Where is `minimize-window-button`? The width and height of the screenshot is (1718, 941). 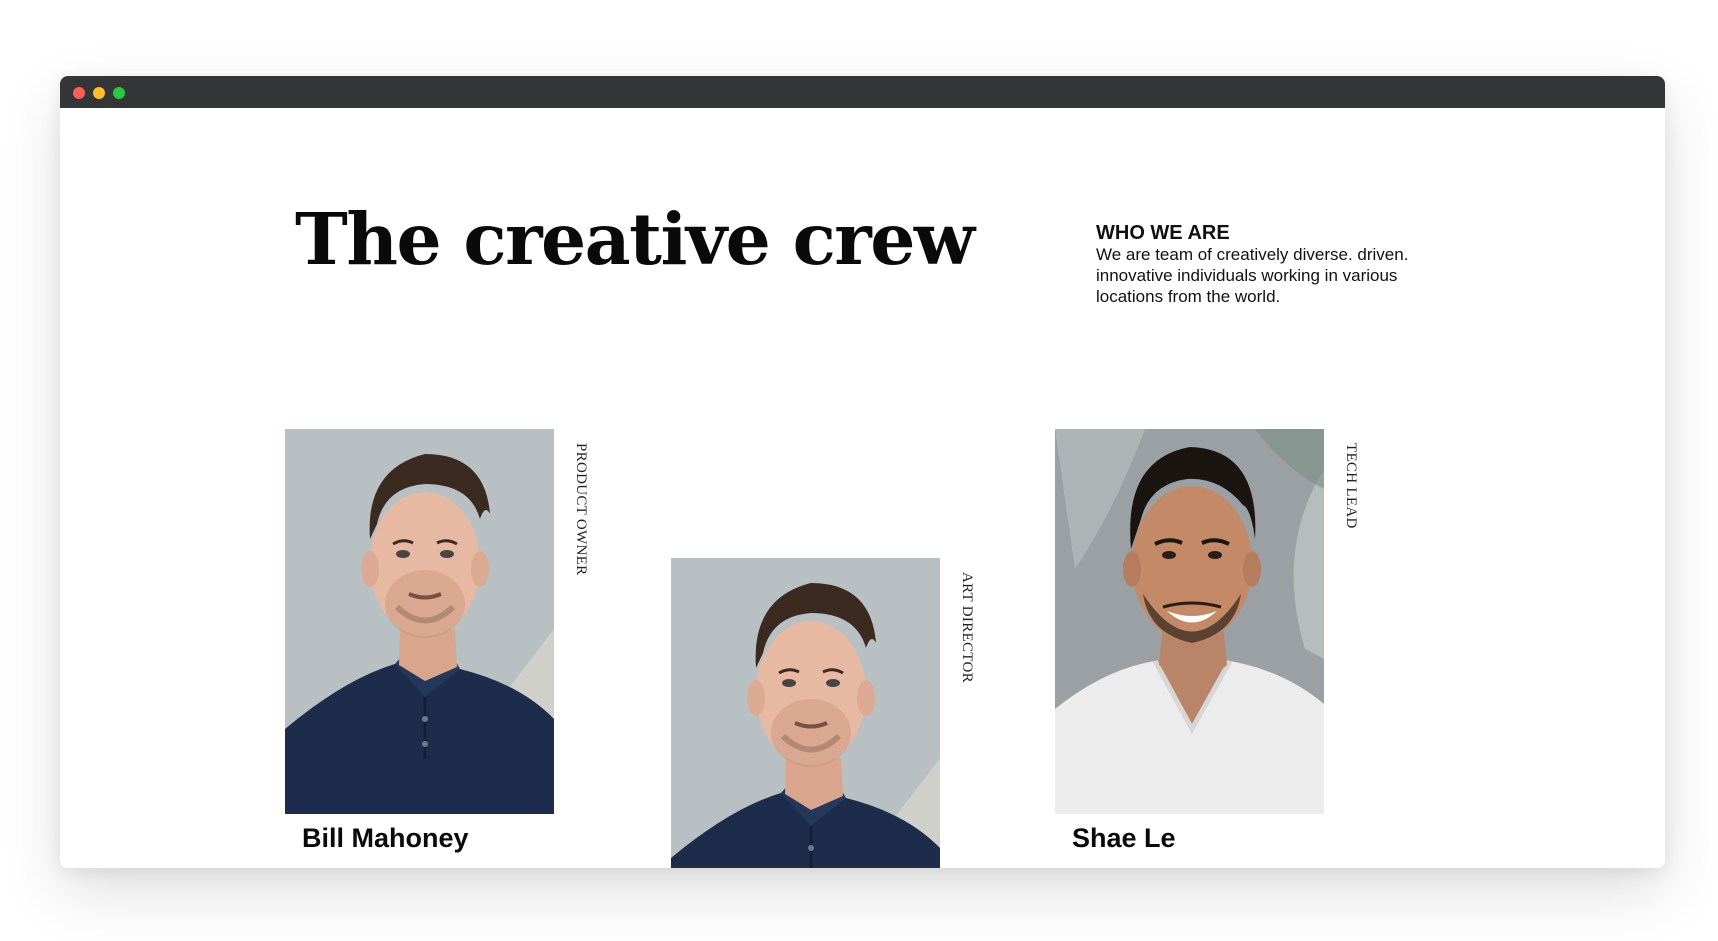
minimize-window-button is located at coordinates (99, 93).